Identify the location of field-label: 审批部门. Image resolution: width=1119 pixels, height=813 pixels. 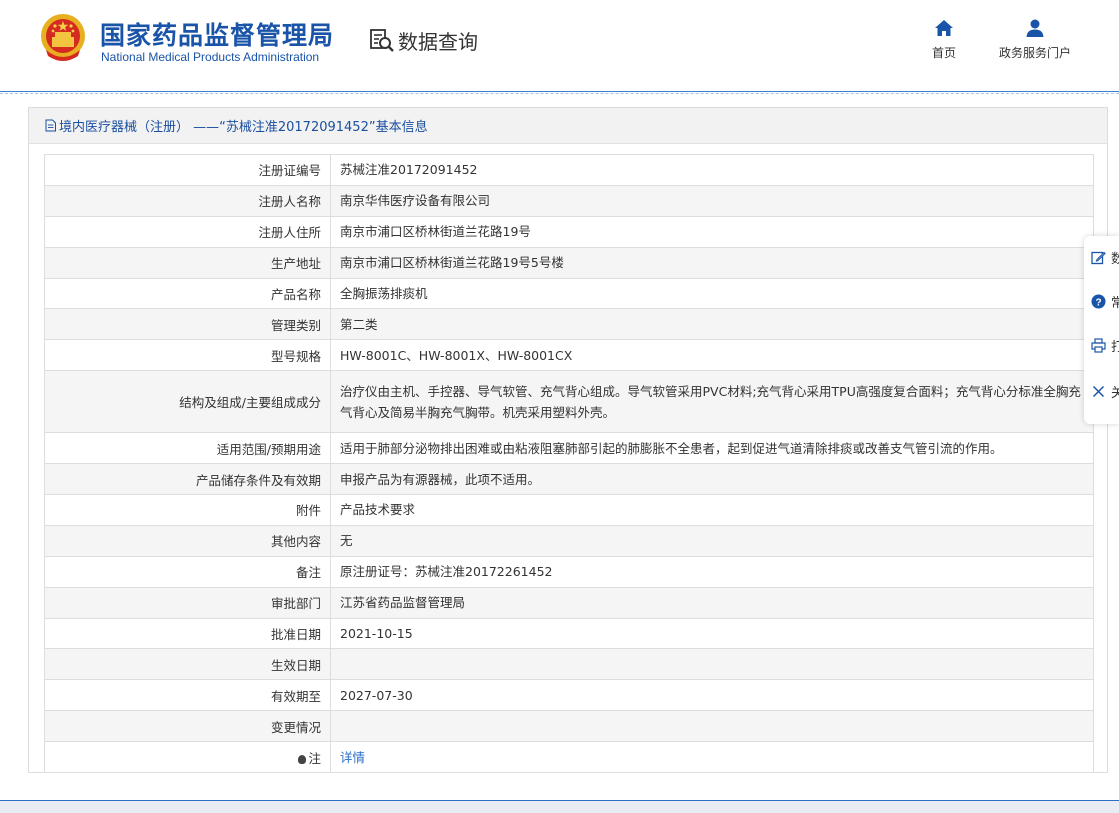
(187, 602).